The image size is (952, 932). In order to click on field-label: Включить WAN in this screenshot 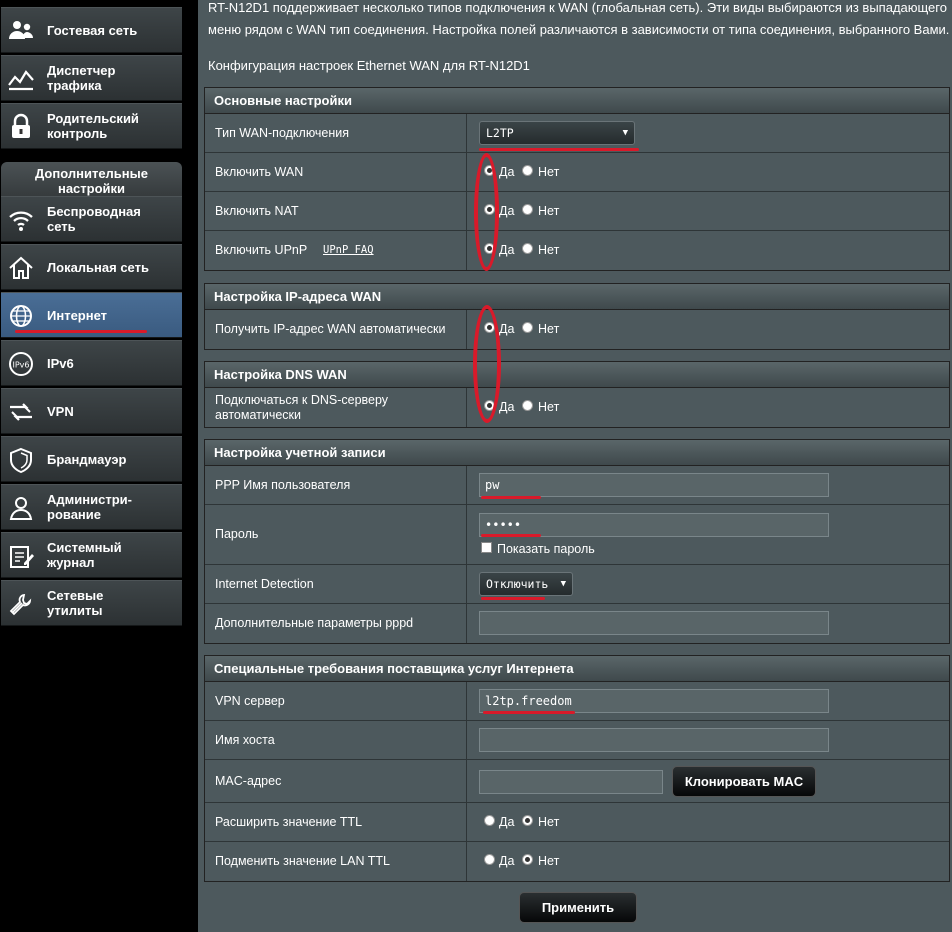, I will do `click(336, 172)`.